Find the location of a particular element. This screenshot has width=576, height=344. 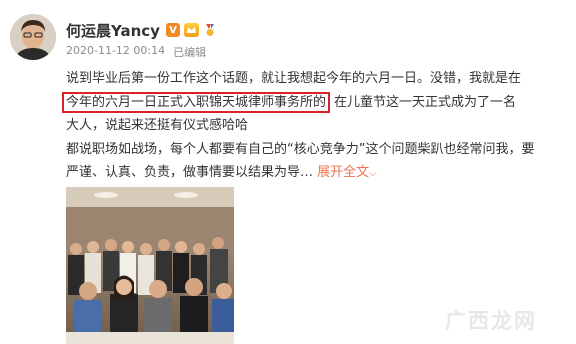

post-line-2: 今年的六月一日正式入职锦天城律师事务所的 在儿童节这一天正式成为了一名 is located at coordinates (316, 103).